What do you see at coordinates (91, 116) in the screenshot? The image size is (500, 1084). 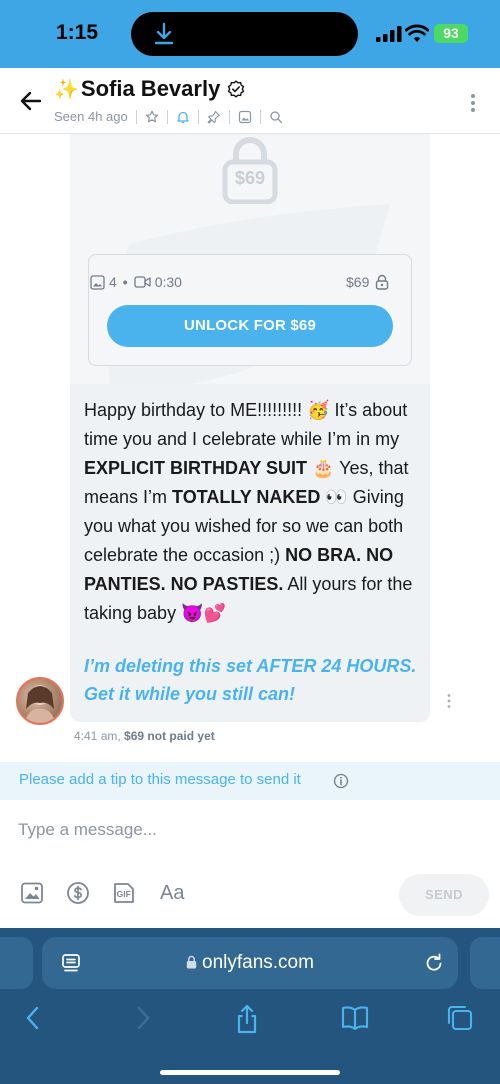 I see `last-seen: Seen 4h ago` at bounding box center [91, 116].